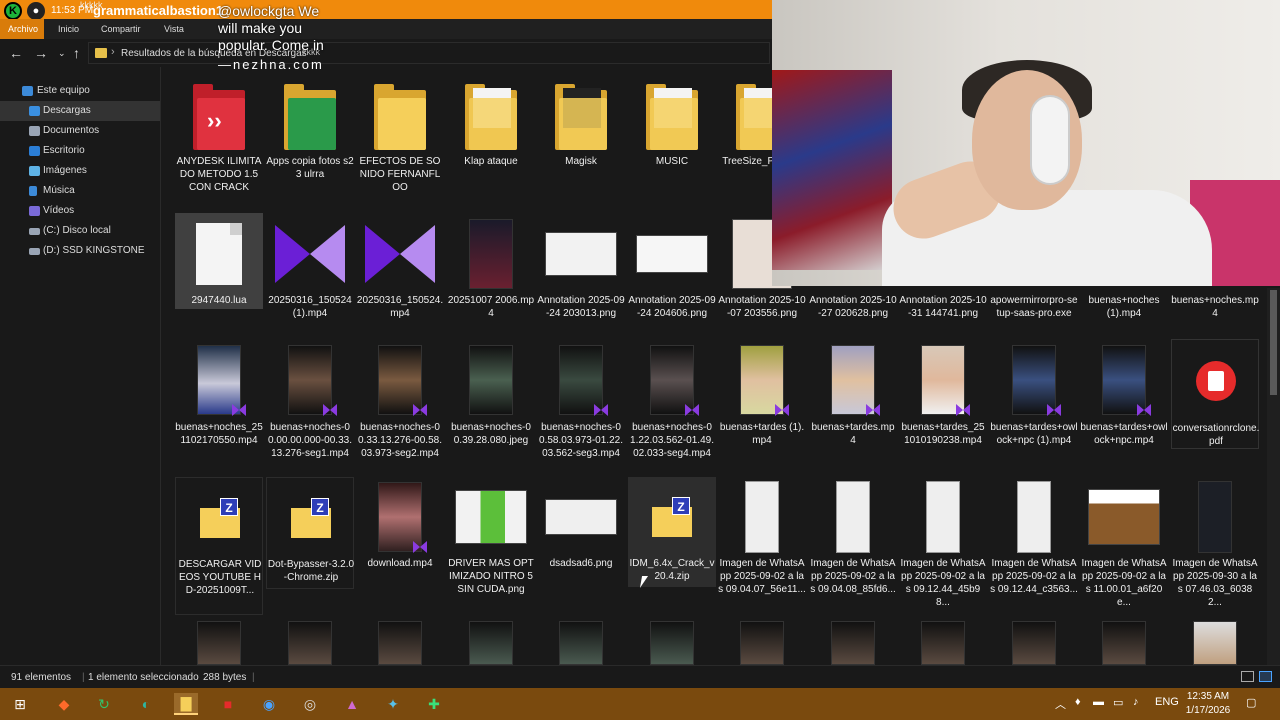 This screenshot has height=720, width=1280. What do you see at coordinates (13, 11) in the screenshot?
I see `kick-app-icon: K` at bounding box center [13, 11].